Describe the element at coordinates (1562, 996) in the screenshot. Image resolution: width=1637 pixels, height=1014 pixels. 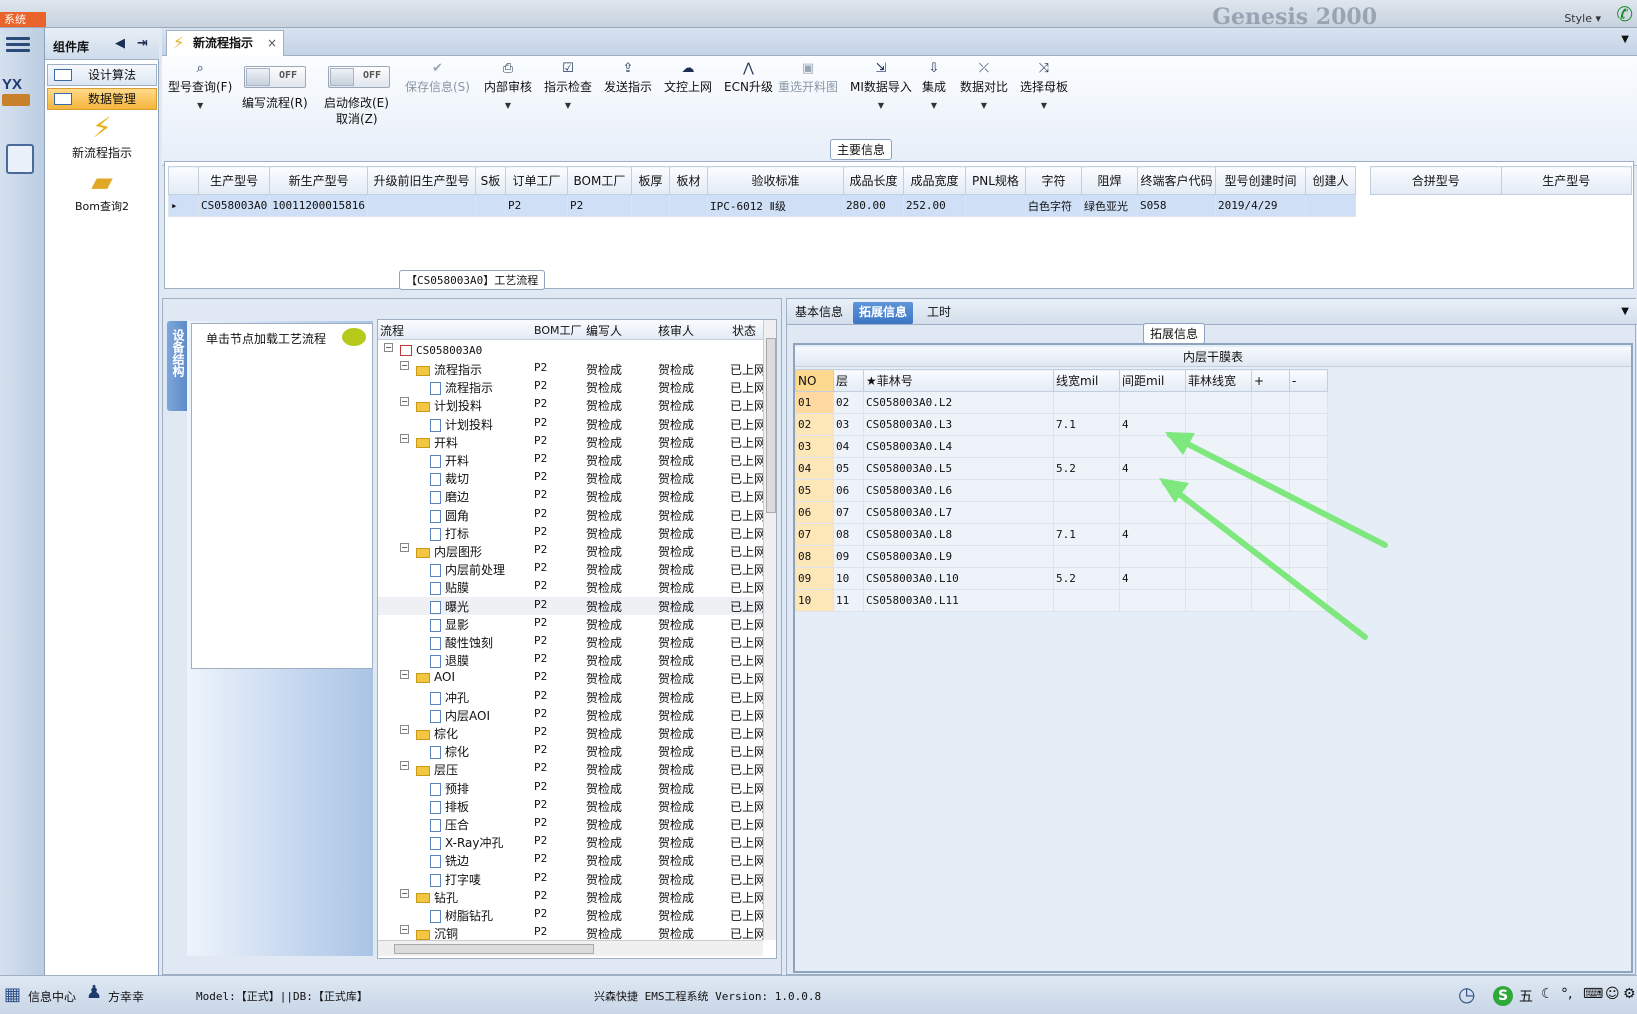
I see `ime-tray: S 五 ☾ °, ⌨ ☺ ⚙` at that location.